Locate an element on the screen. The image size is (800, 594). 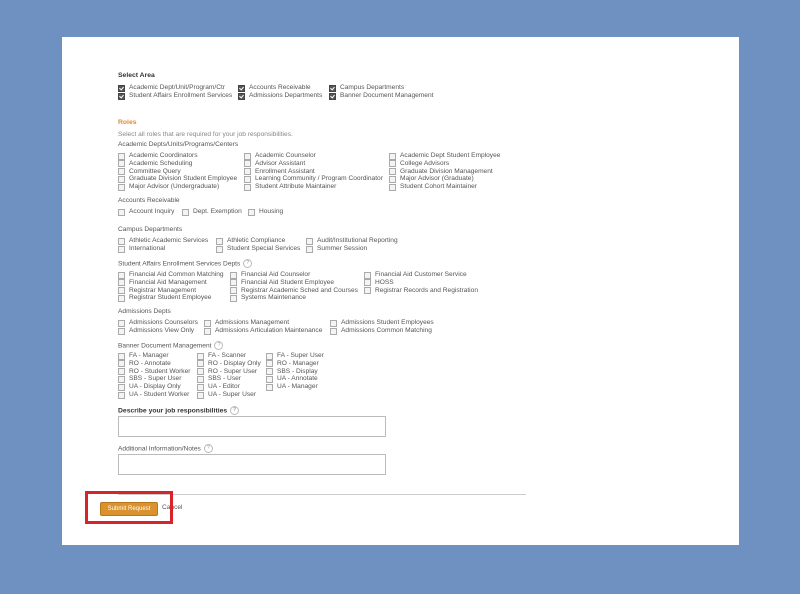
role-checkbox: HOSS is located at coordinates (379, 283).